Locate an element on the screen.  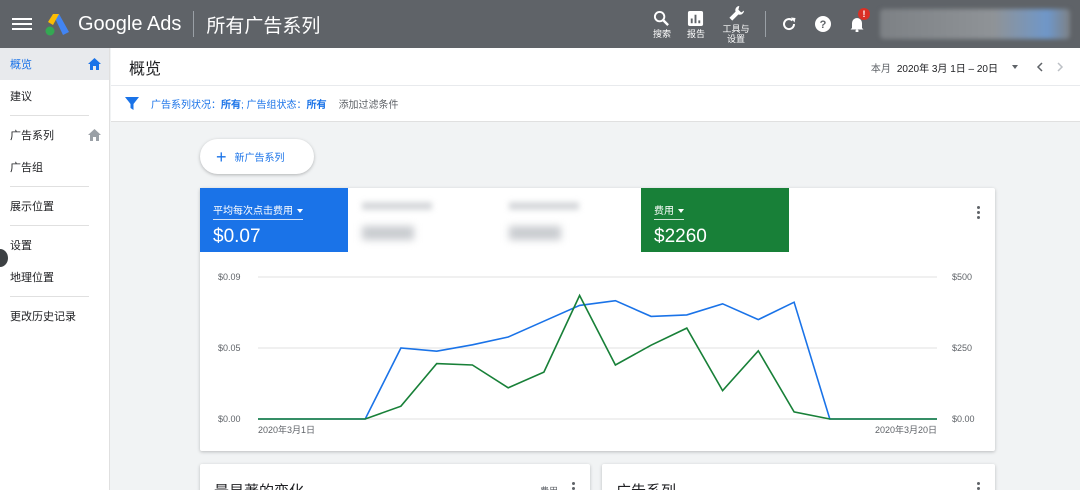
active-filters: 广告系列状况：所有; 广告组状态：所有 is located at coordinates (239, 103).